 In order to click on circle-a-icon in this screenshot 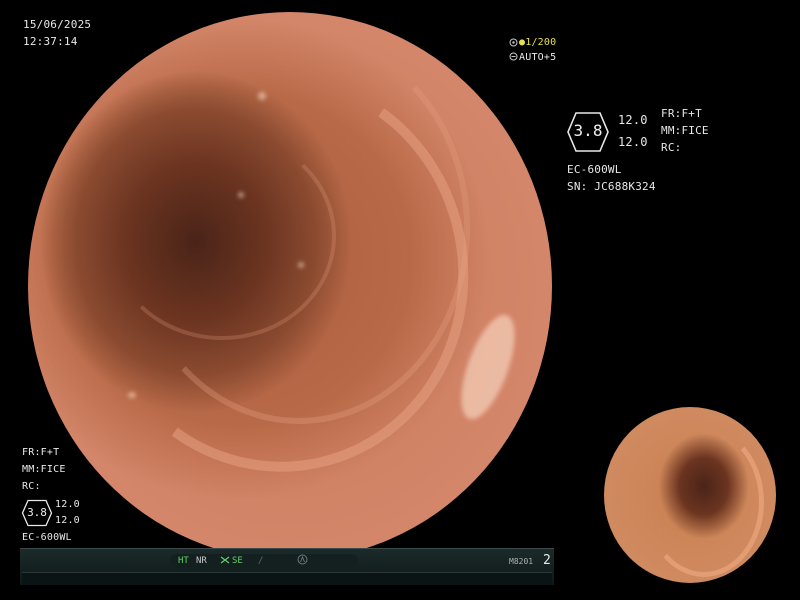, I will do `click(302, 559)`.